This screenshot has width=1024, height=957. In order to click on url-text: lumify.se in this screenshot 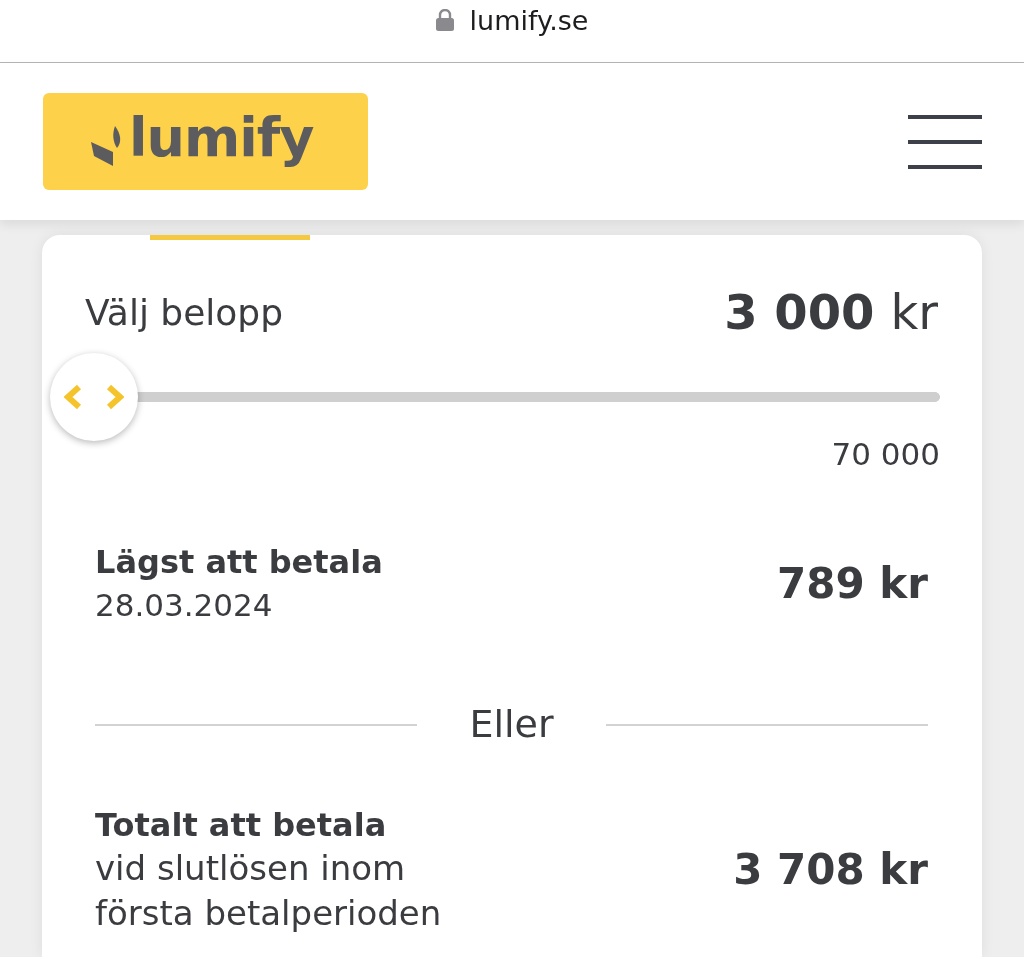, I will do `click(529, 21)`.